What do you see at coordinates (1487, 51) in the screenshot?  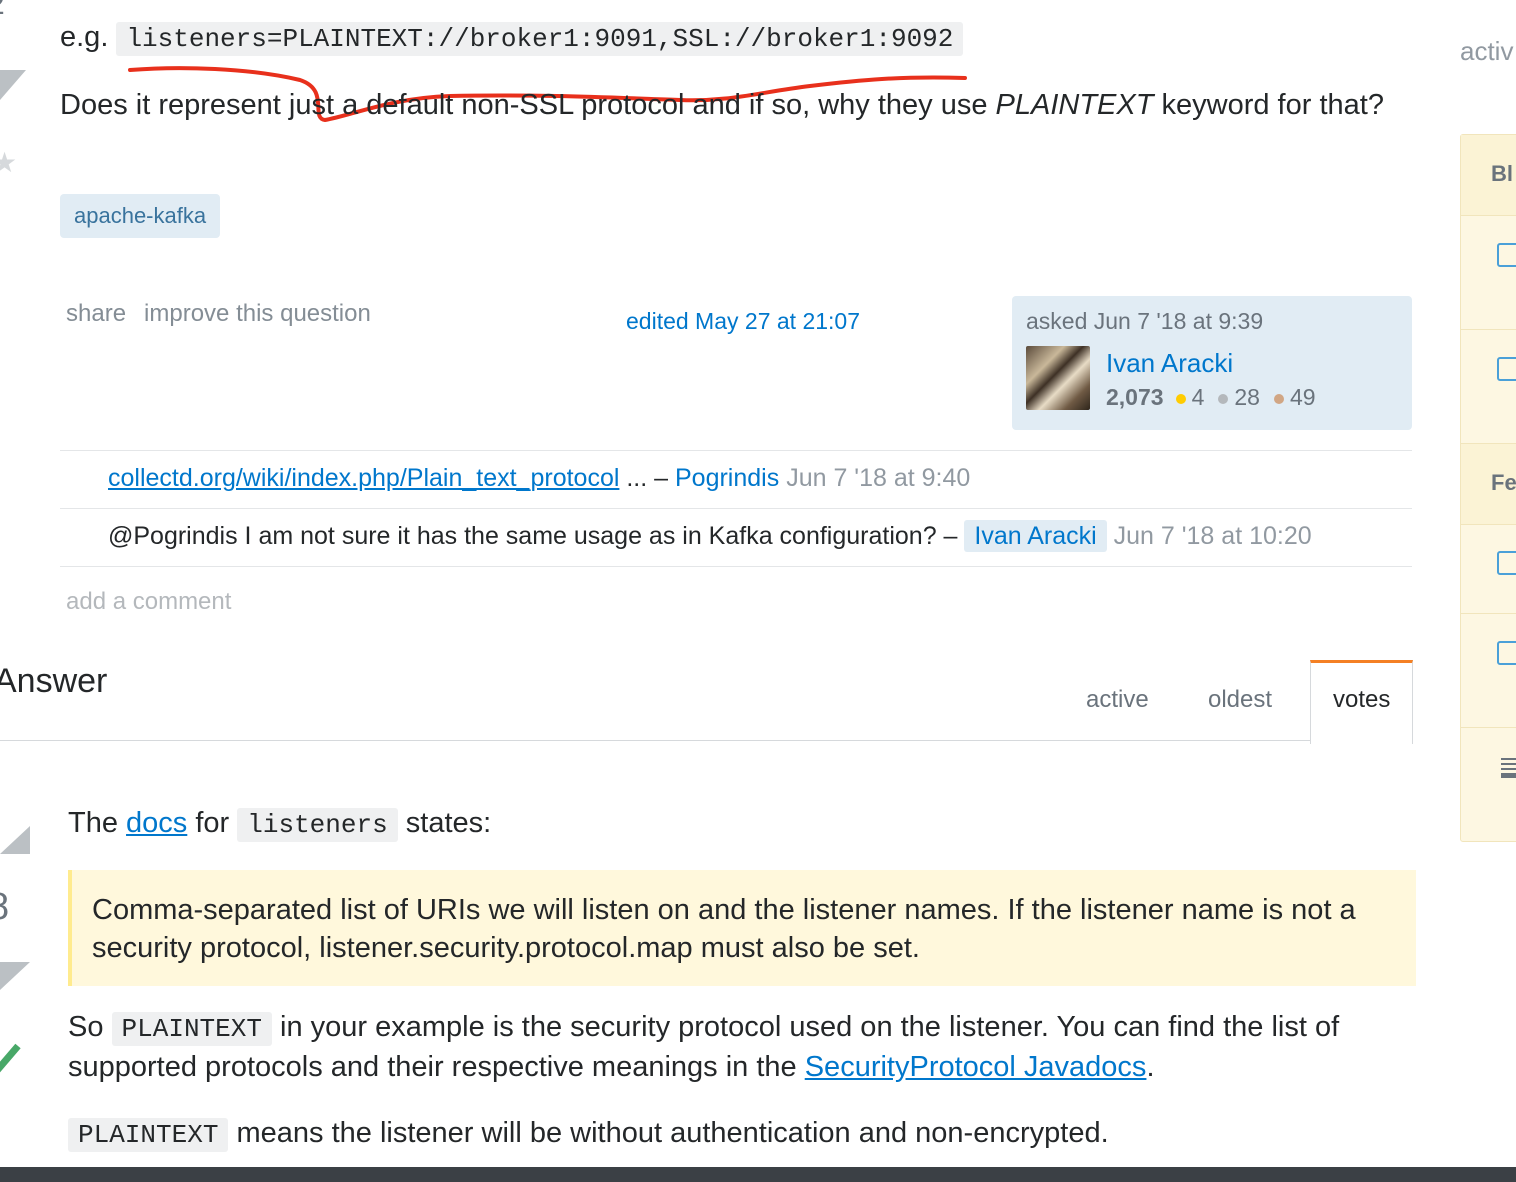 I see `sidebar-activity-label: activ` at bounding box center [1487, 51].